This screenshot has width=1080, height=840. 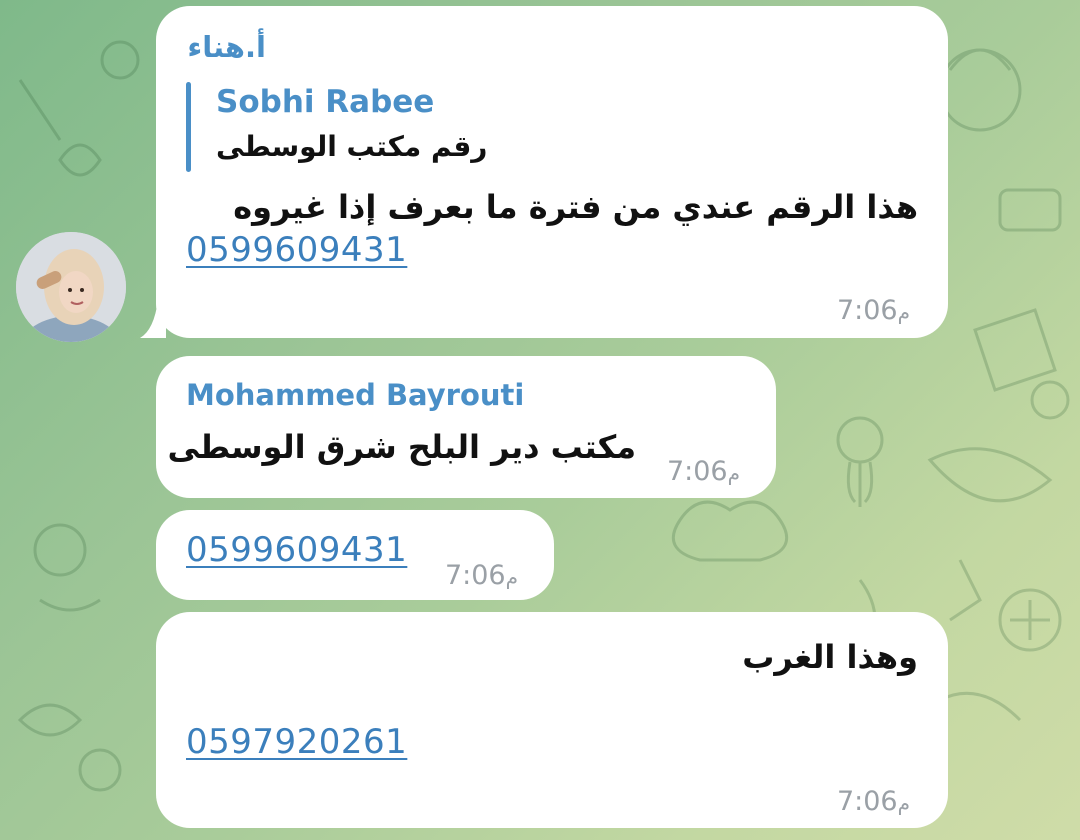 I want to click on message-text: مكتب دير البلح شرق الوسطى, so click(x=401, y=447).